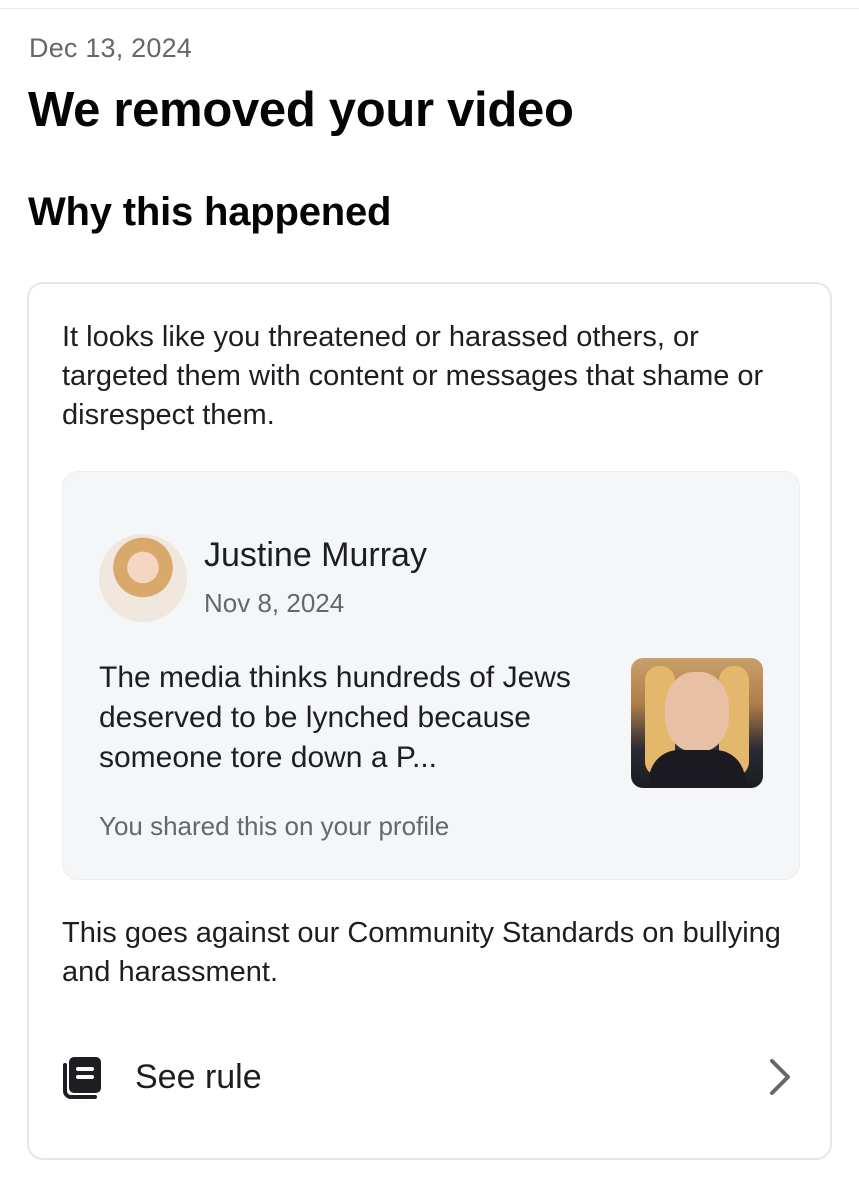 This screenshot has width=859, height=1200. Describe the element at coordinates (274, 826) in the screenshot. I see `shared-note: You shared this on your profile` at that location.